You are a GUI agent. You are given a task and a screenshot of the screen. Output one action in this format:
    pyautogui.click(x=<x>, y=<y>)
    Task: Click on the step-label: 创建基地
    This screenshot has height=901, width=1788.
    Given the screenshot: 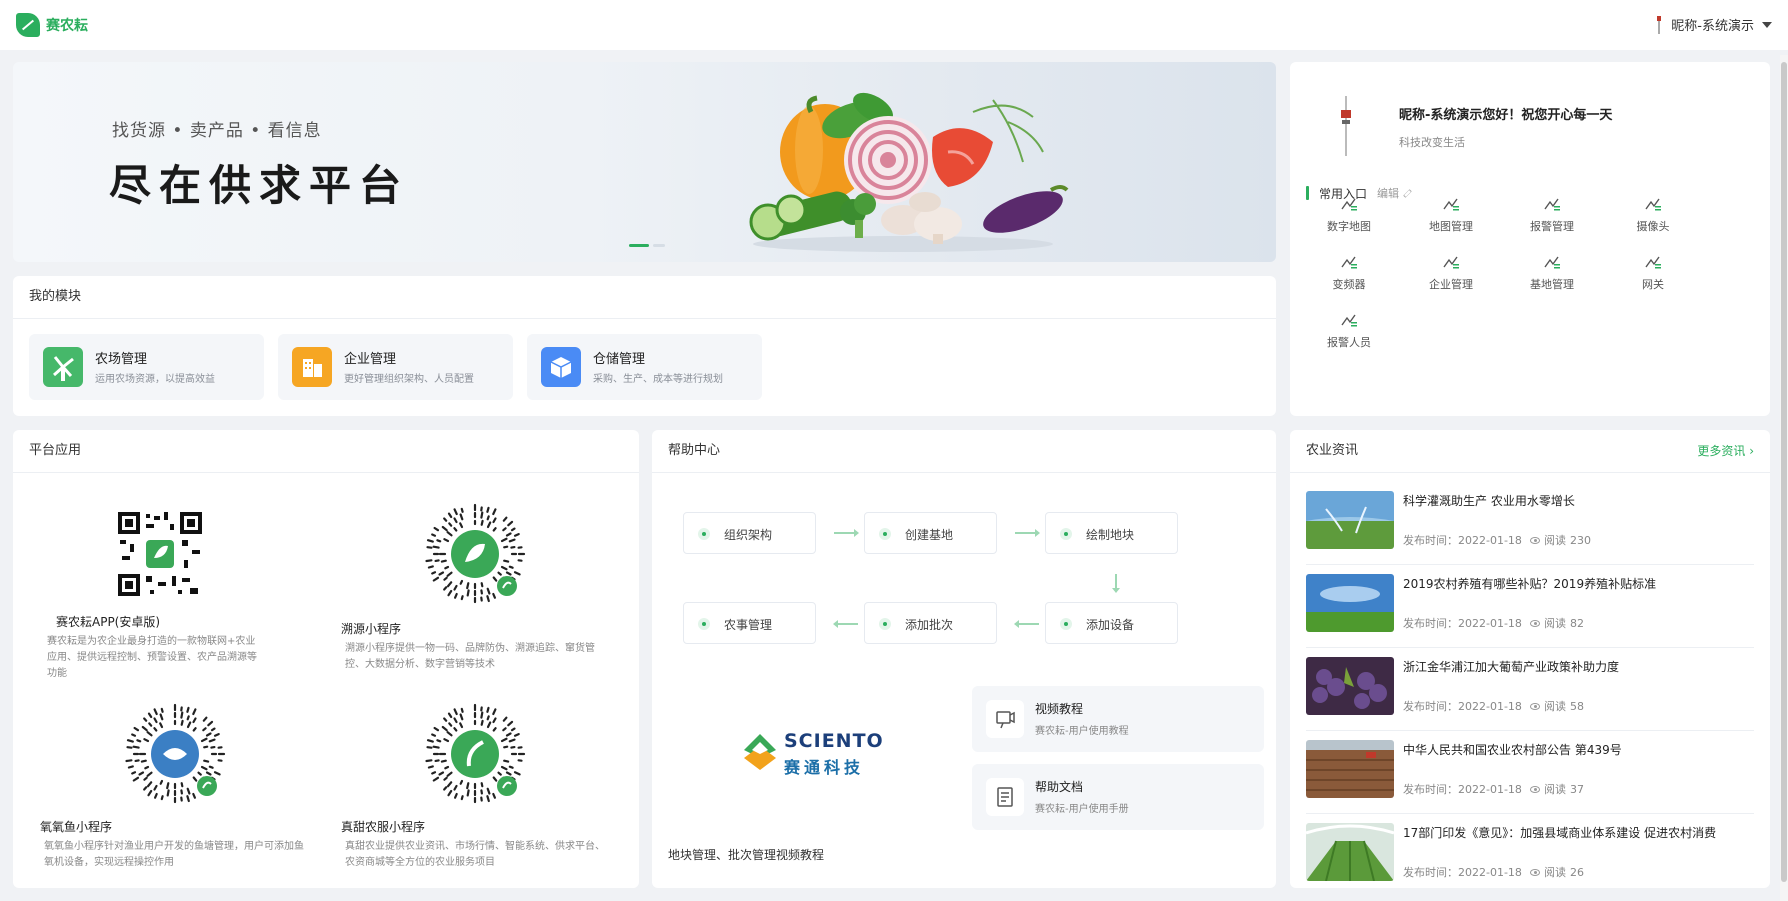 What is the action you would take?
    pyautogui.click(x=929, y=535)
    